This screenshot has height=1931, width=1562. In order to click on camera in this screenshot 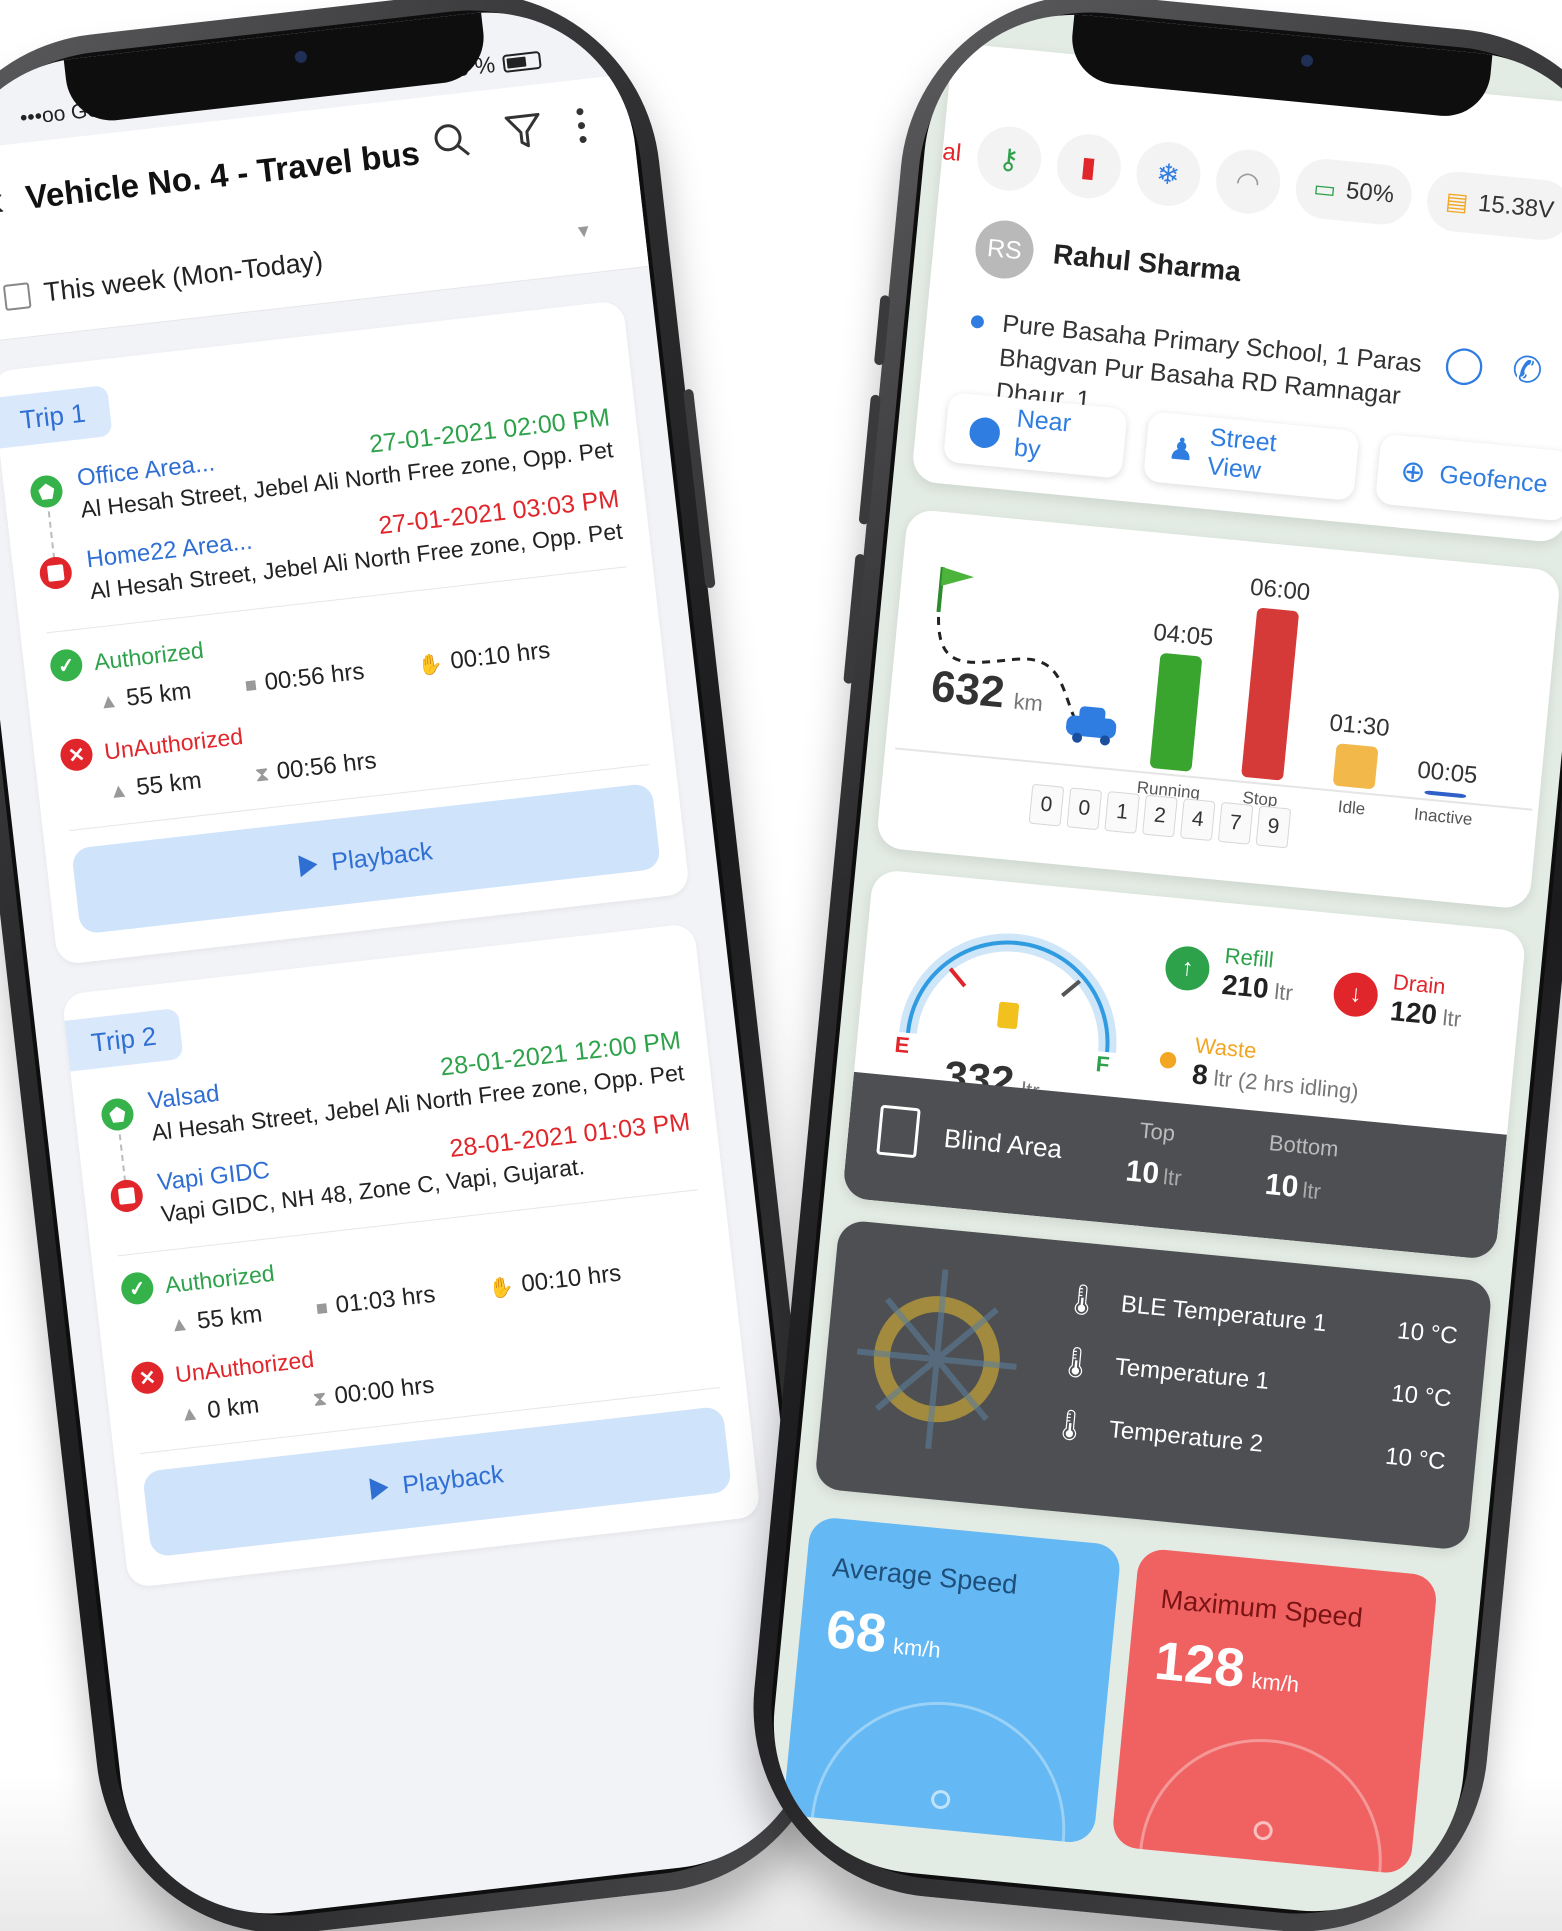, I will do `click(301, 57)`.